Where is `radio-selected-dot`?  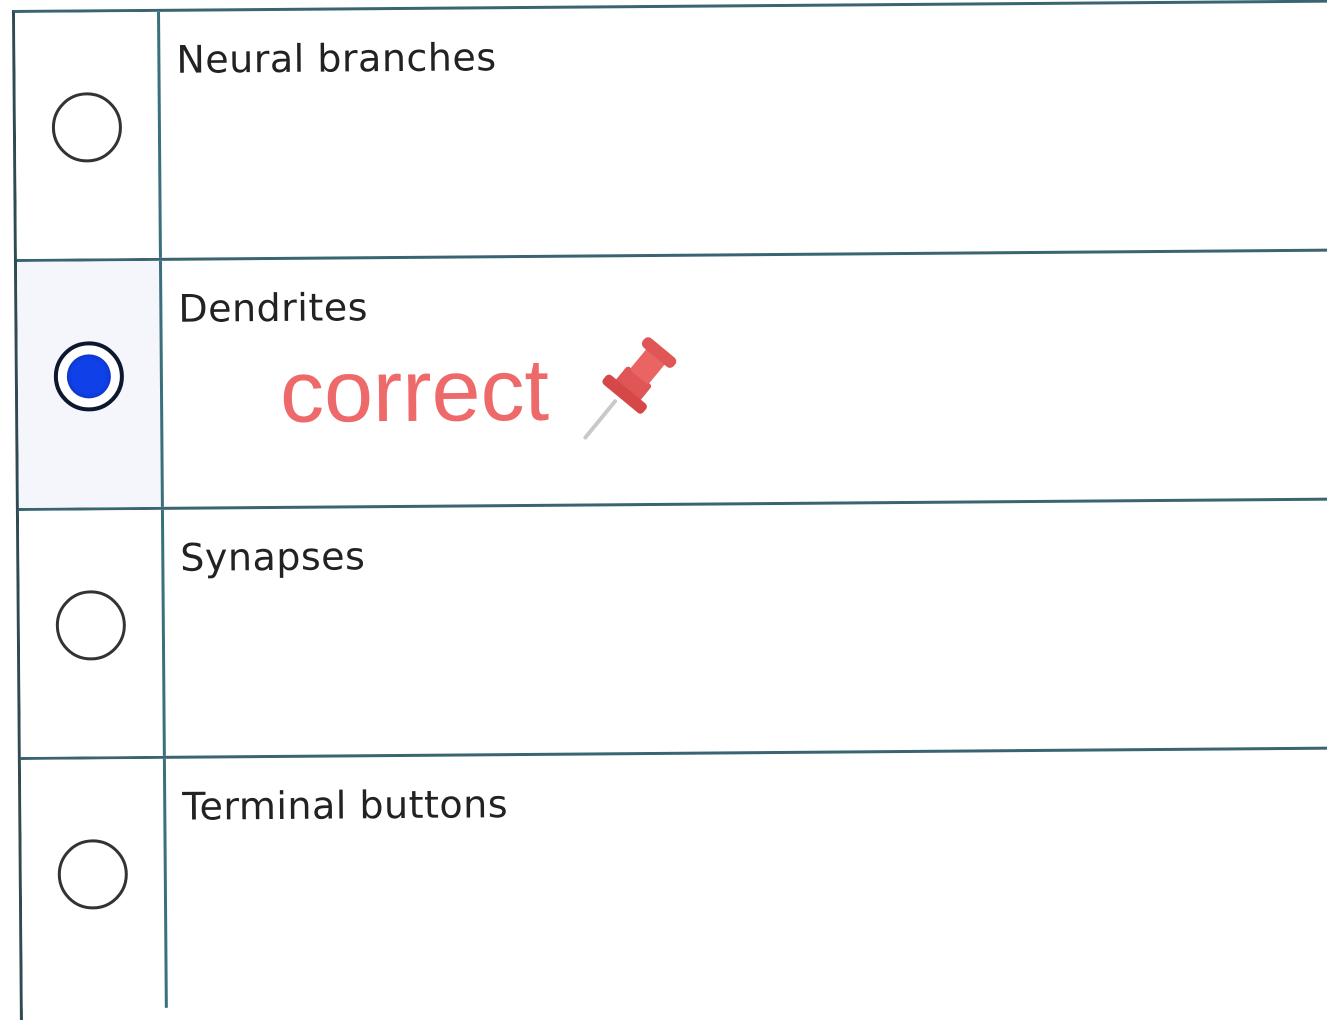
radio-selected-dot is located at coordinates (89, 376).